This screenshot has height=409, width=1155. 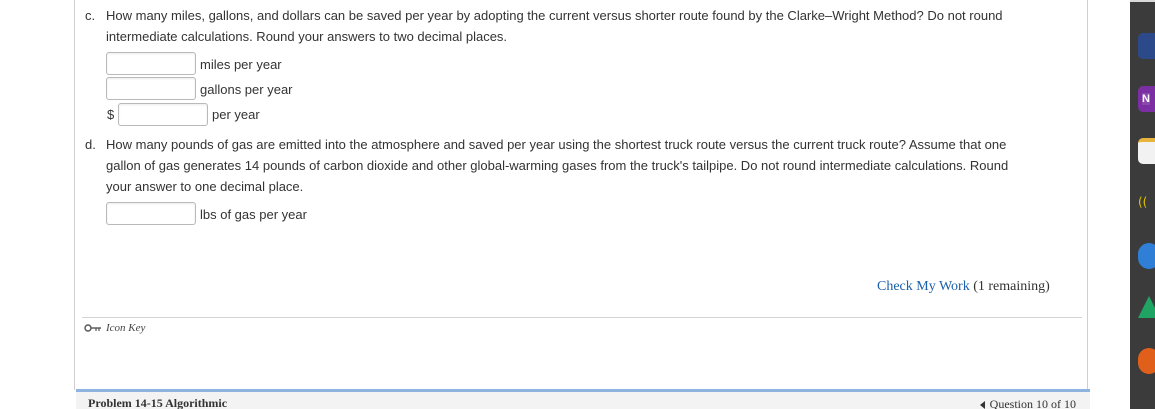 I want to click on check-my-work: Check My Work (1 remaining), so click(x=963, y=287).